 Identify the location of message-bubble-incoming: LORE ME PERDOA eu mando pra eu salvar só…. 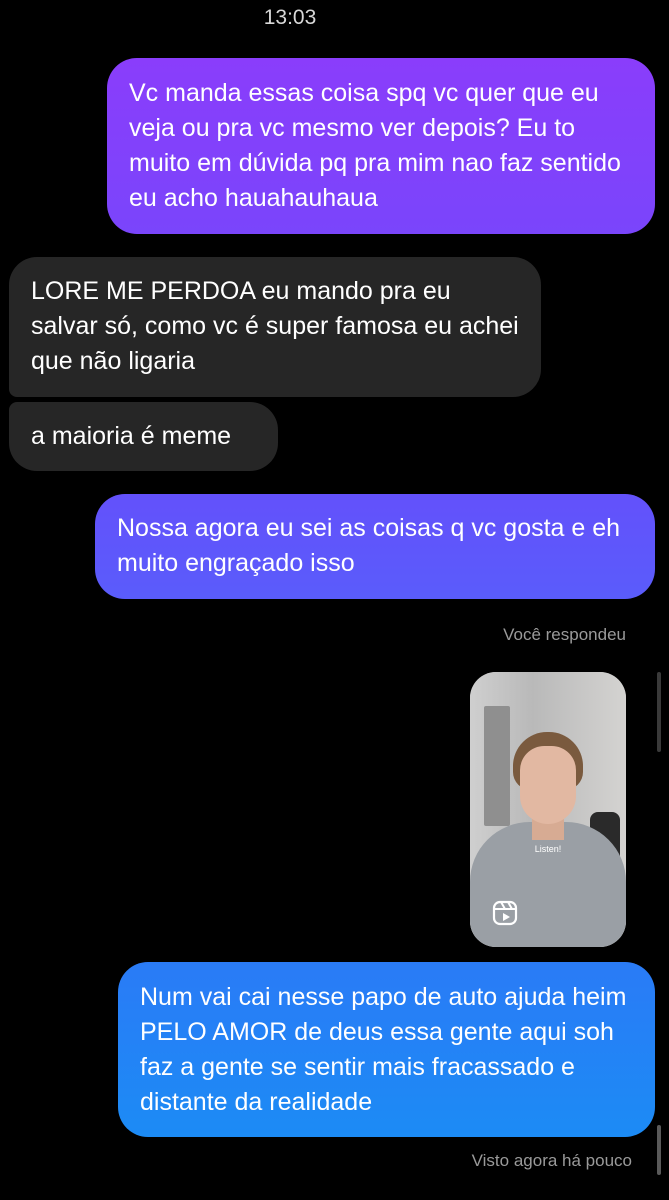
(275, 327).